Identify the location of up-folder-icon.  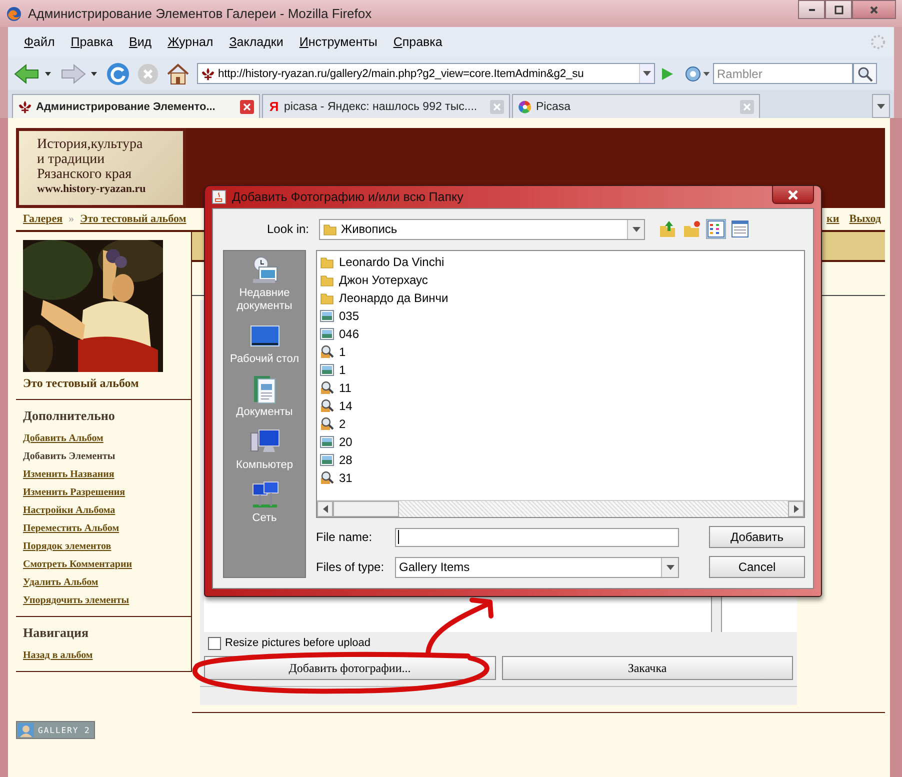
(668, 229).